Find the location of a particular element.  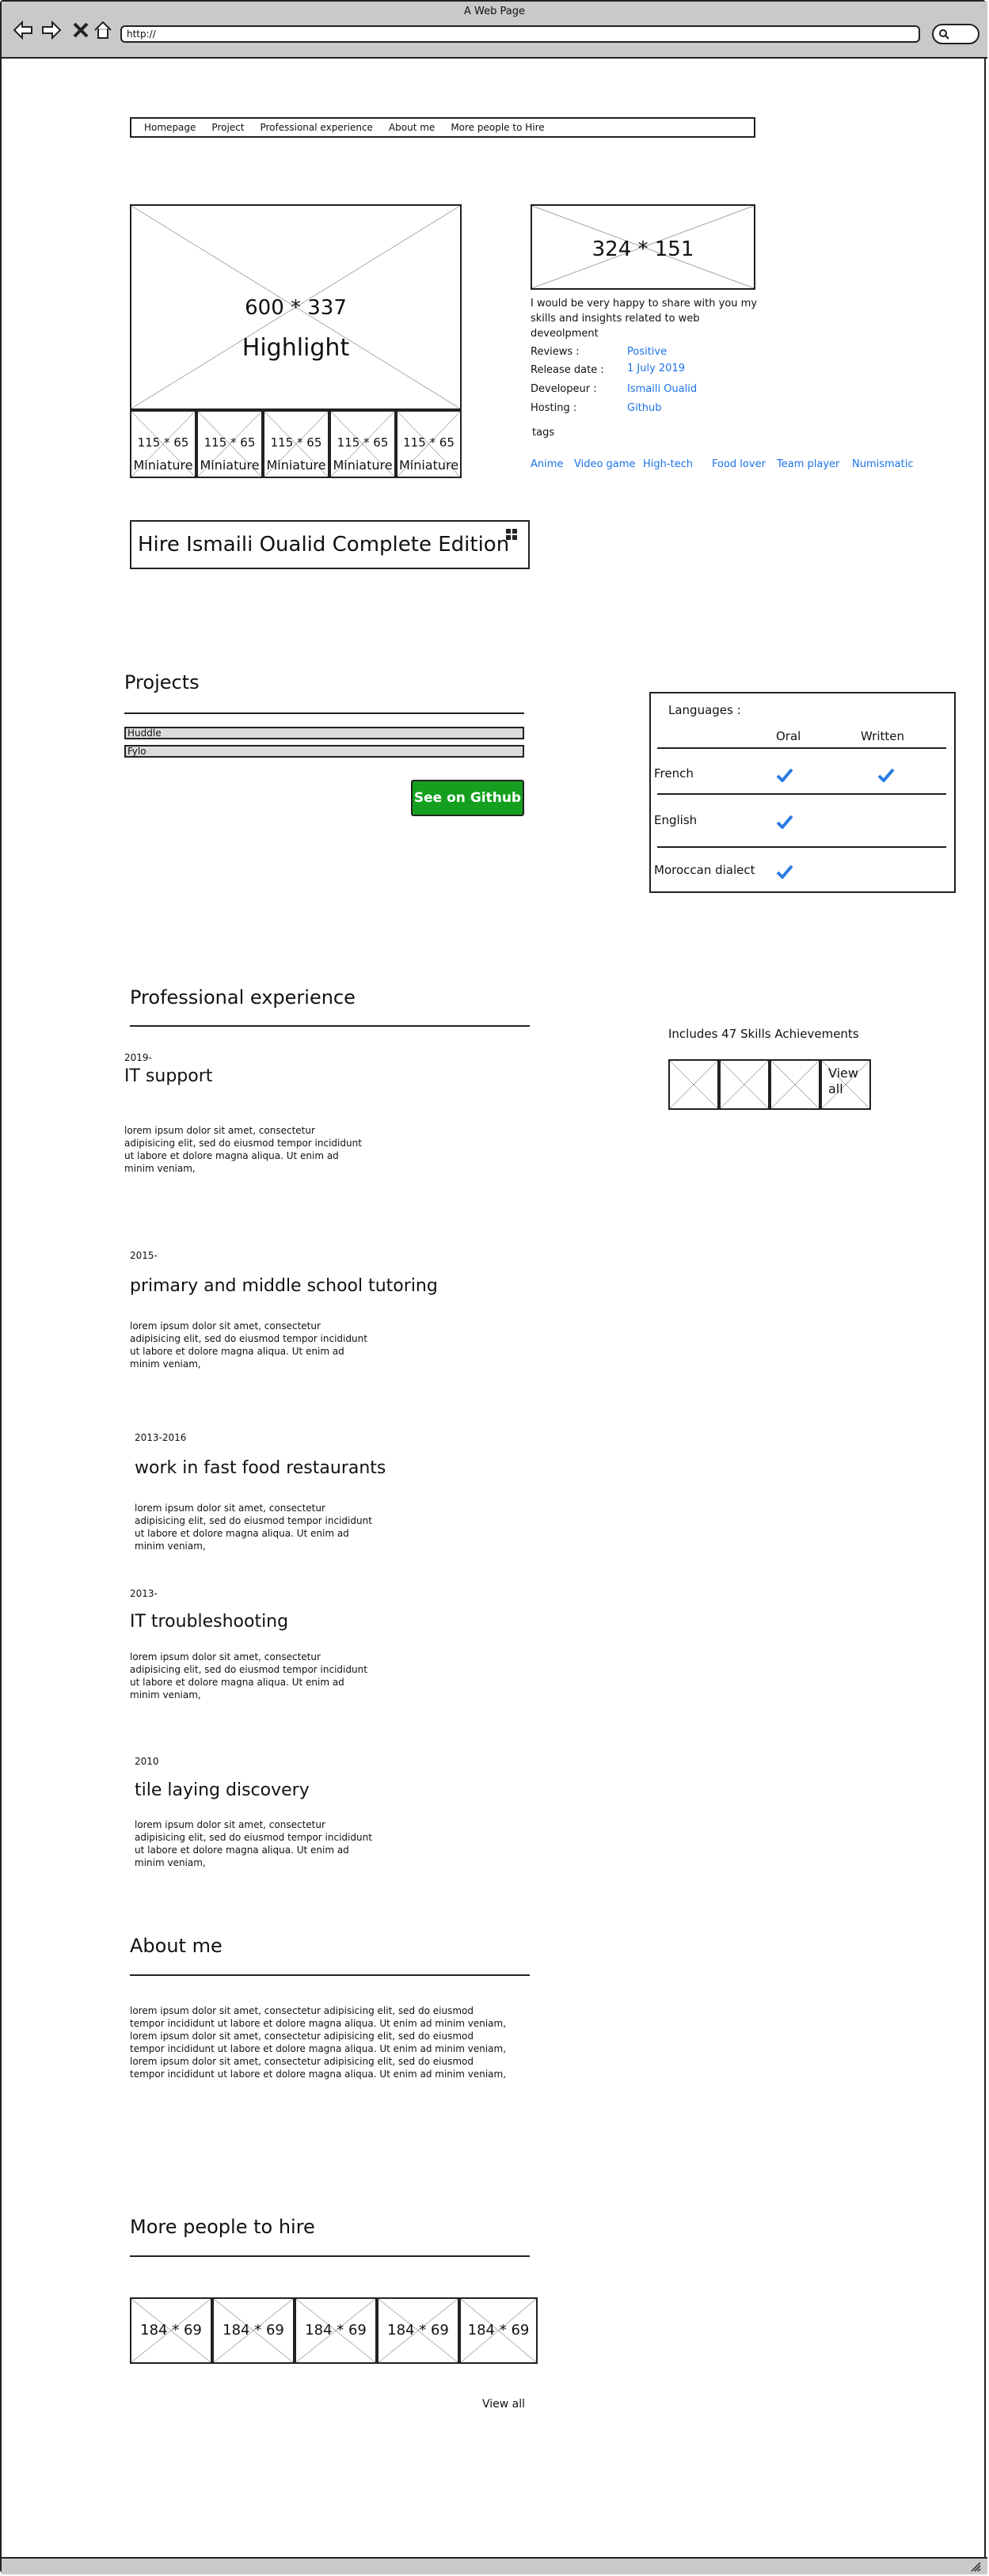

detail-value-developer: Ismaili Oualid is located at coordinates (662, 389).